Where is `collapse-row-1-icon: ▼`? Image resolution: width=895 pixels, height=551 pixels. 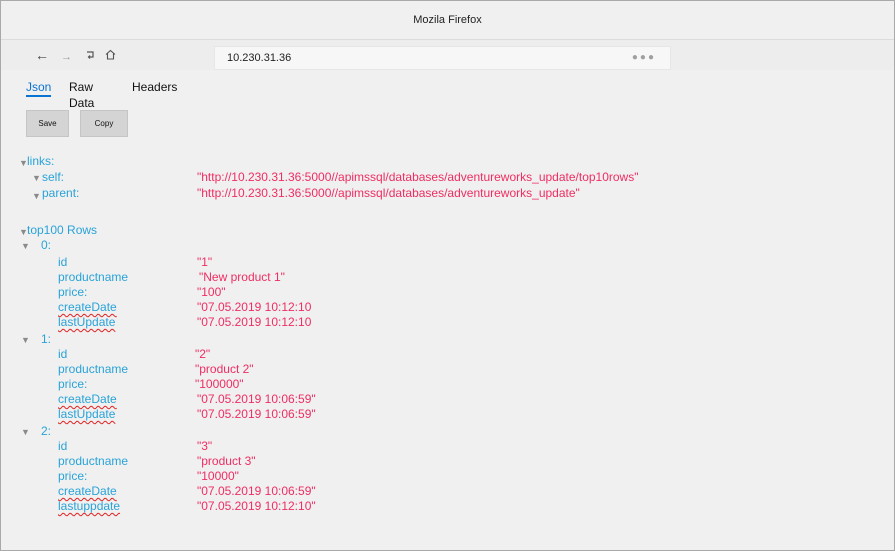 collapse-row-1-icon: ▼ is located at coordinates (25, 340).